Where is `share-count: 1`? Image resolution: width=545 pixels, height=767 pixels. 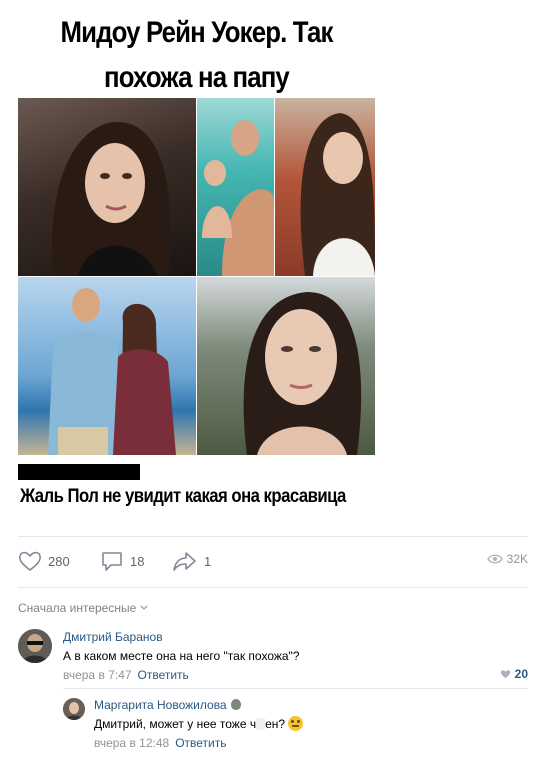
share-count: 1 is located at coordinates (208, 561).